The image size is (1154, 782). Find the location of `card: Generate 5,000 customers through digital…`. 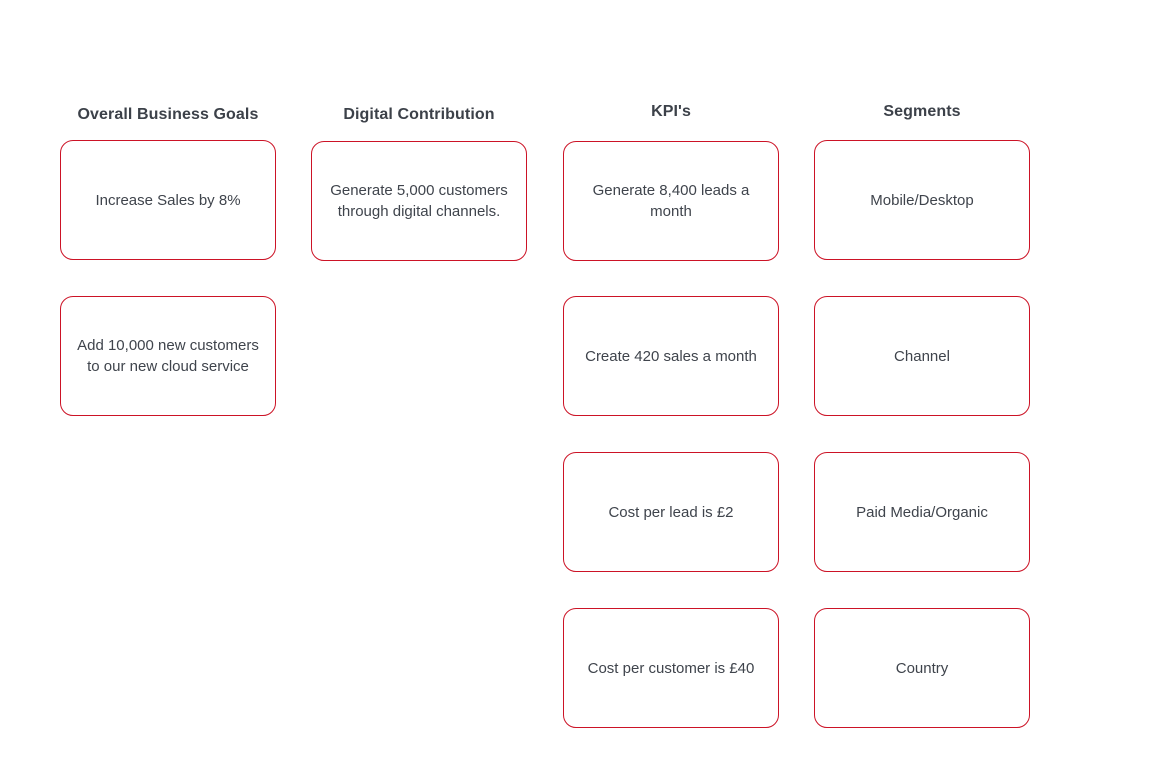

card: Generate 5,000 customers through digital… is located at coordinates (419, 201).